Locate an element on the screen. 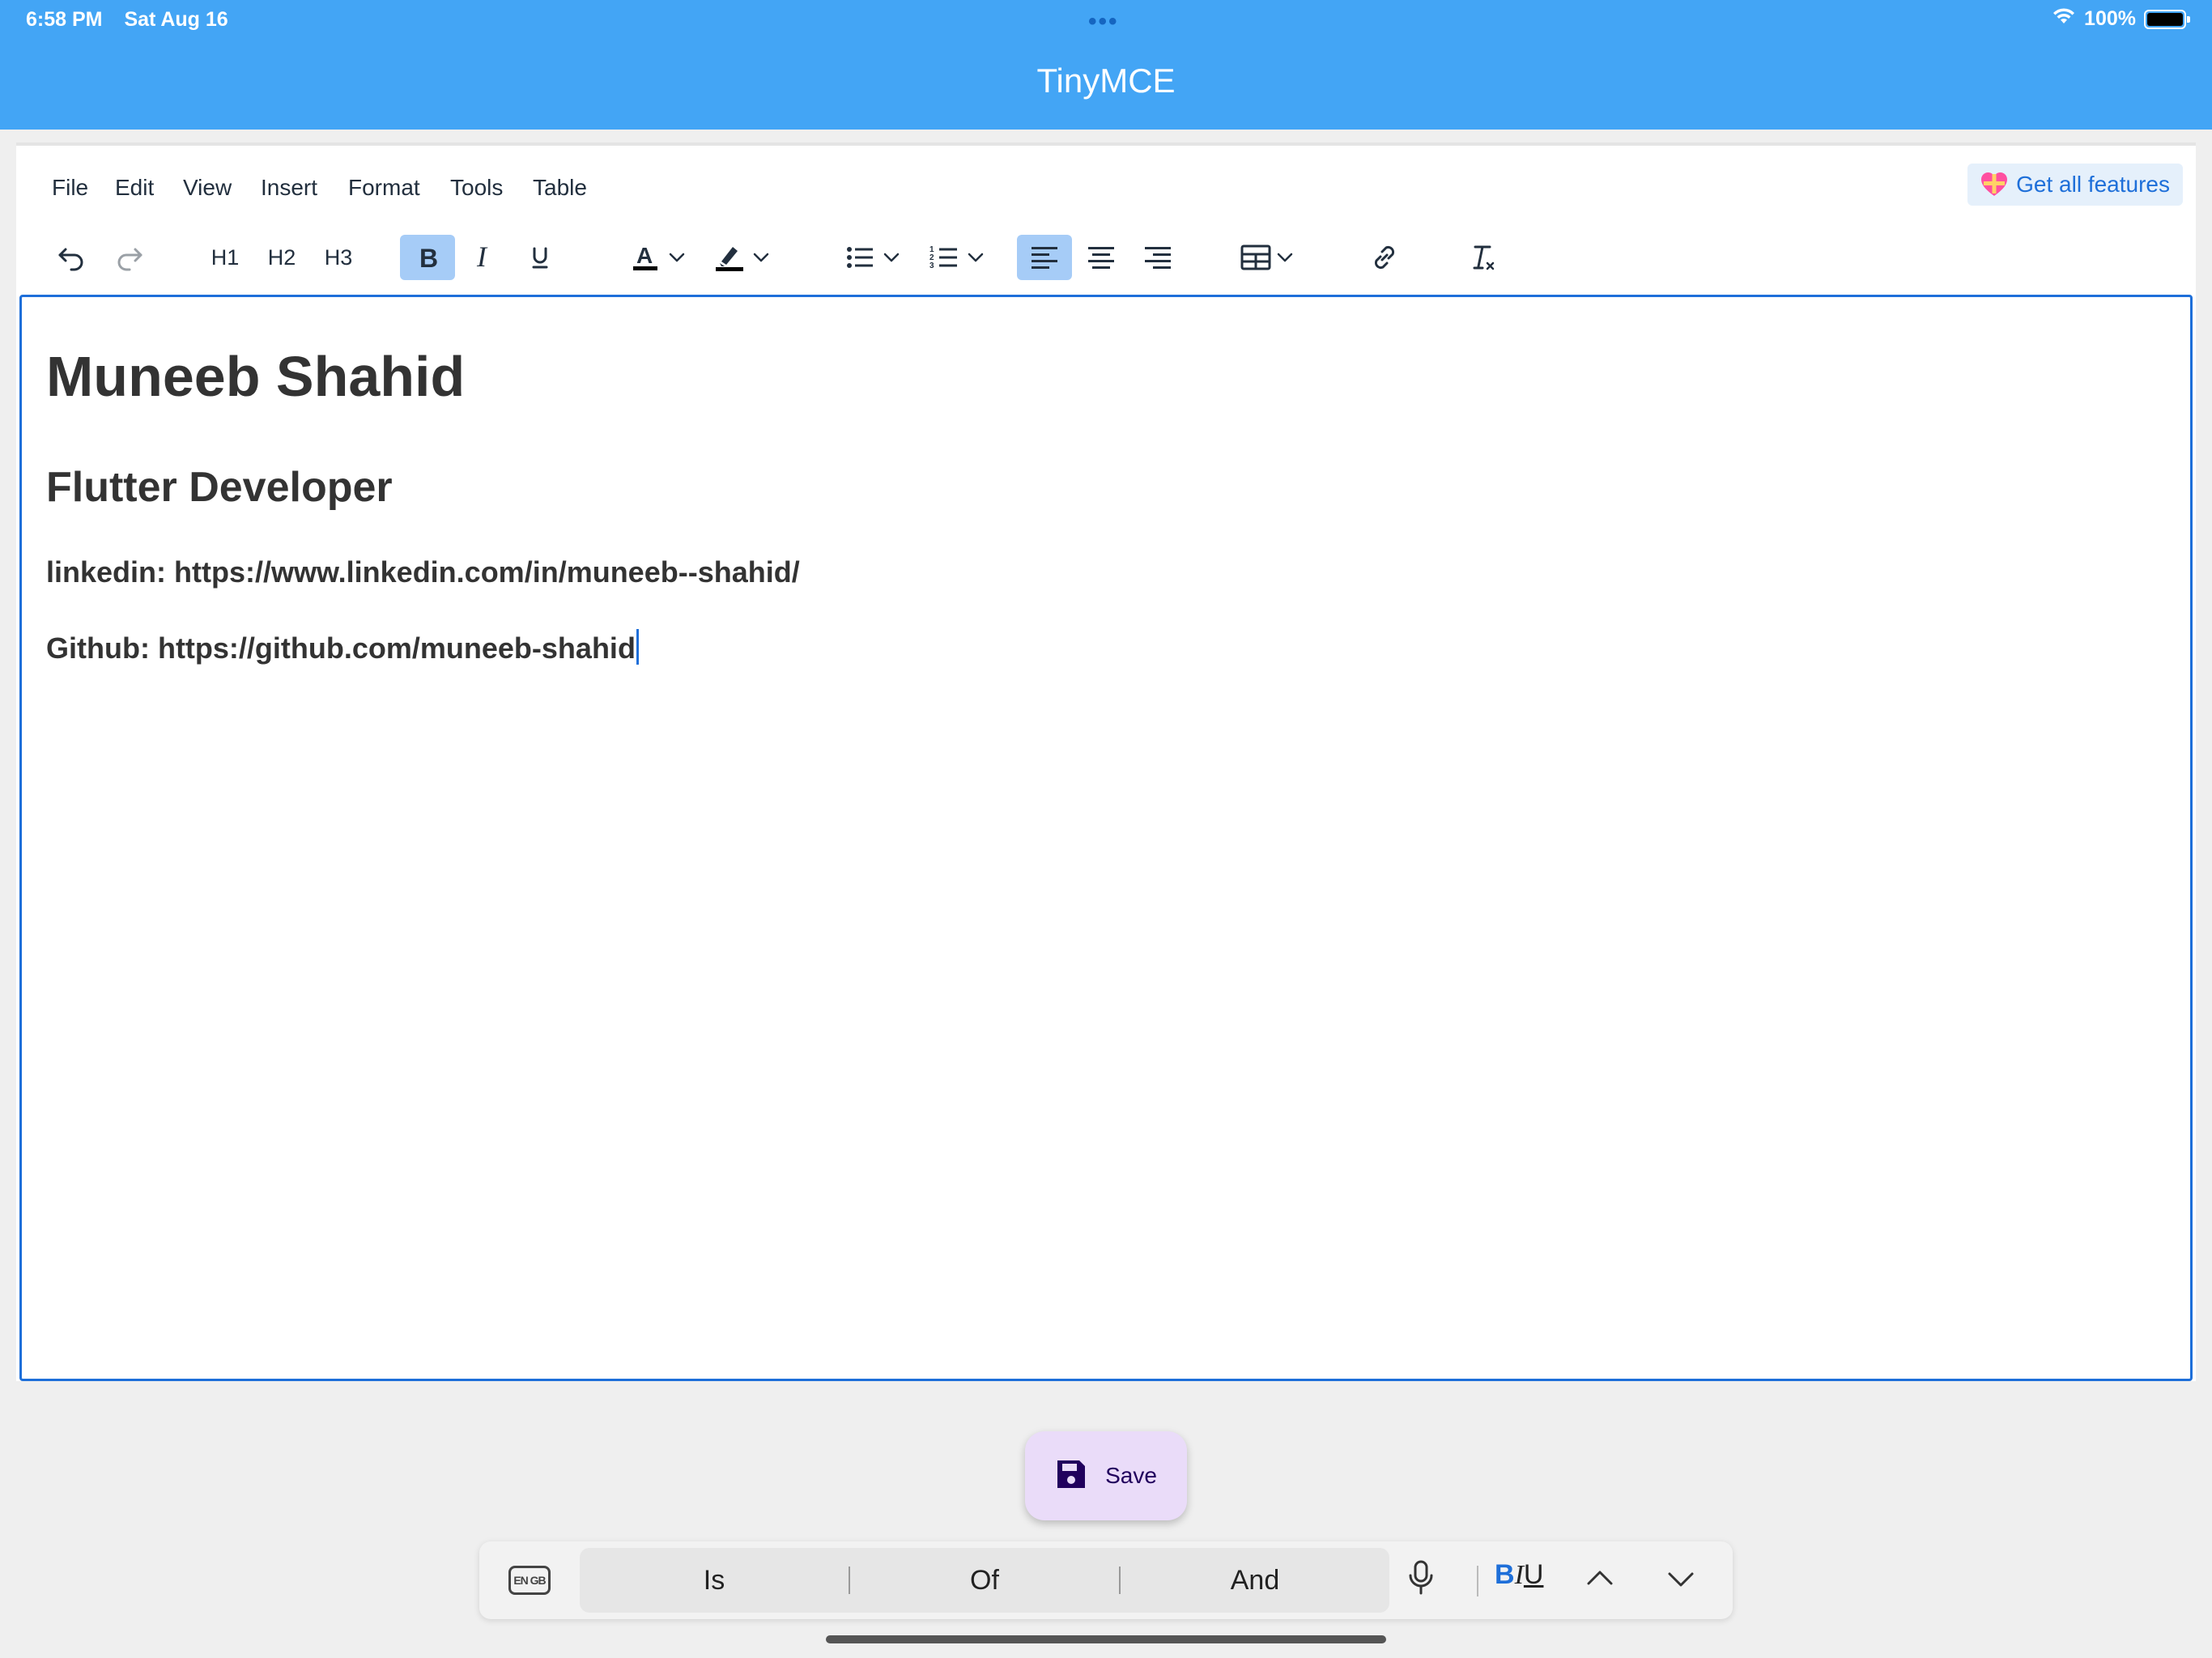 The height and width of the screenshot is (1658, 2212). toolbar: H1 H2 H3 B I A 1 2 3 is located at coordinates (1106, 261).